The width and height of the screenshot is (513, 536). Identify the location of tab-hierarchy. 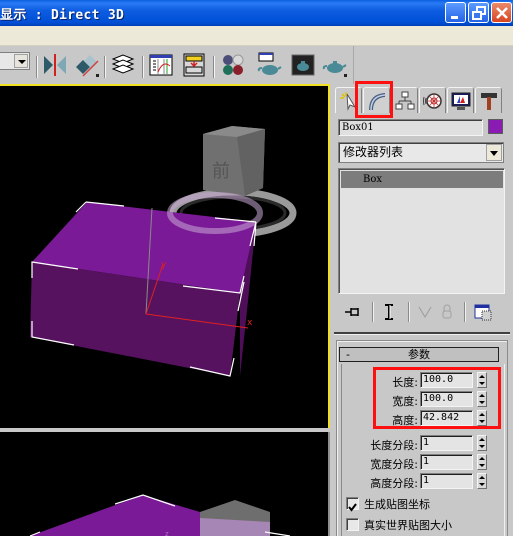
(404, 100).